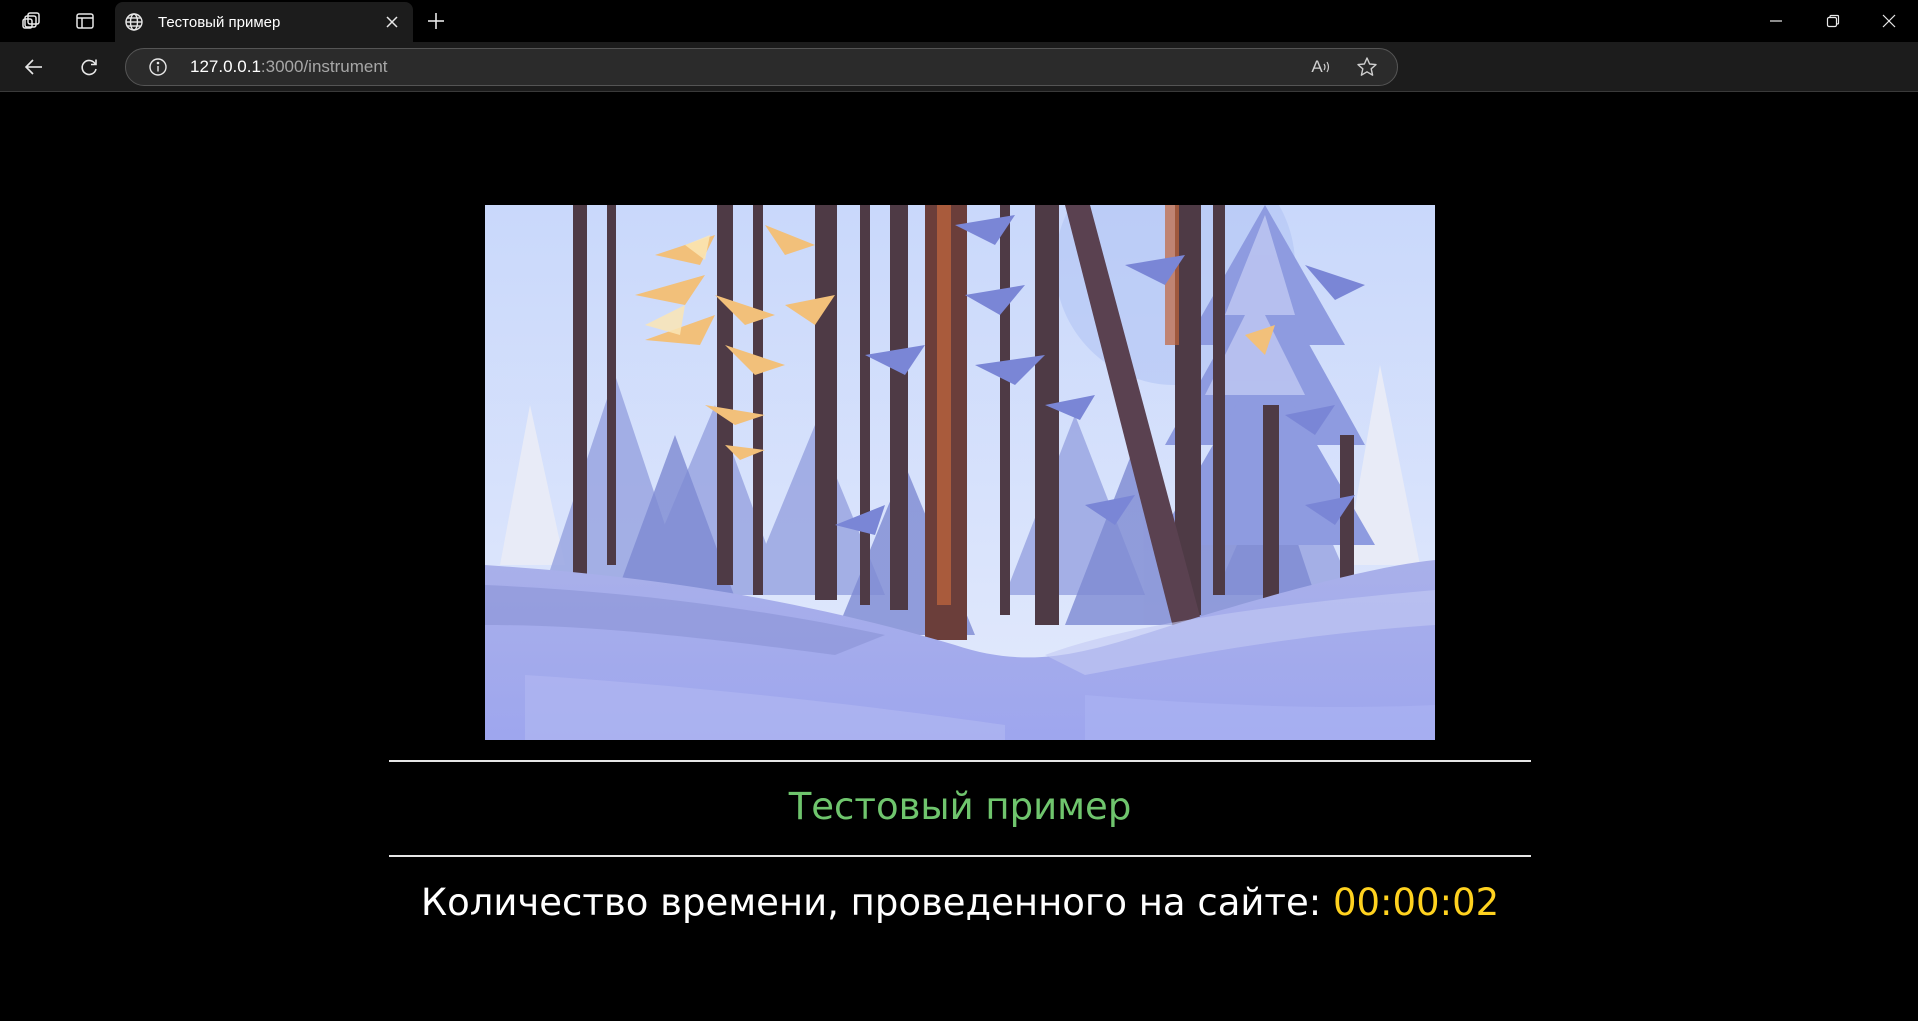 Image resolution: width=1918 pixels, height=1021 pixels. Describe the element at coordinates (747, 67) in the screenshot. I see `url-text: 127.0.0.1:3000/instrument` at that location.